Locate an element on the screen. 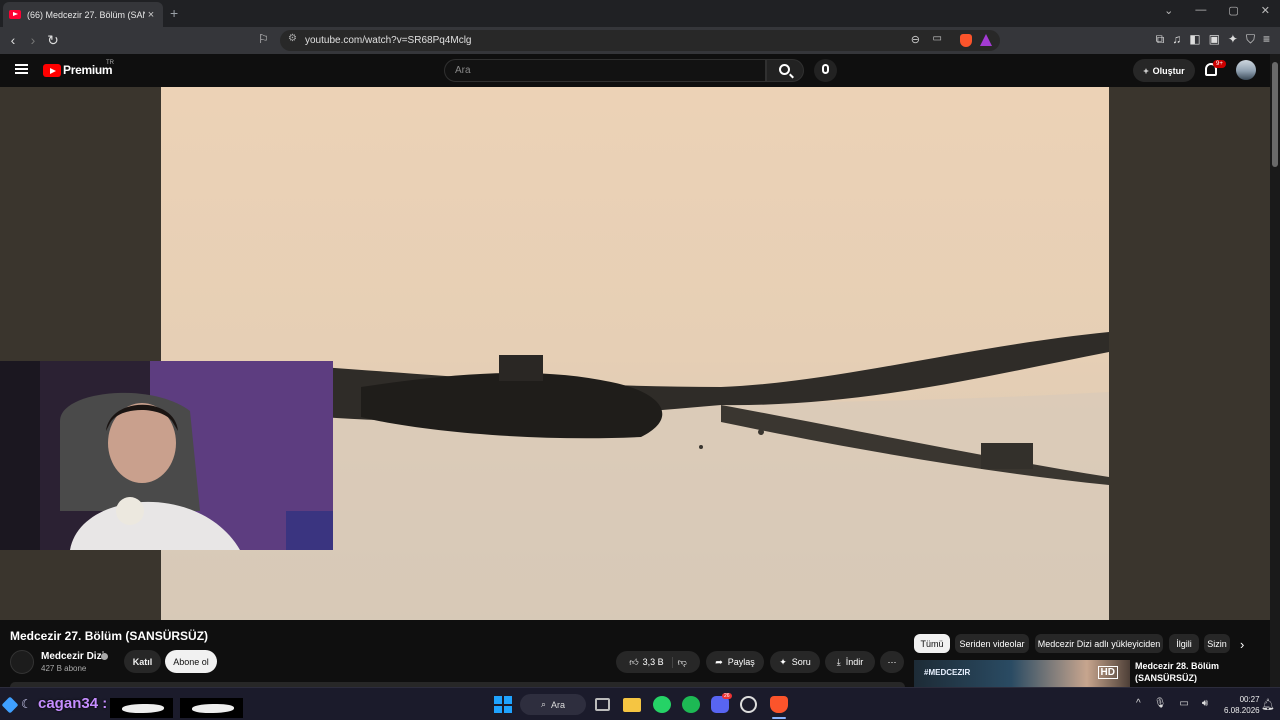 This screenshot has height=720, width=1280. plus-icon: + is located at coordinates (1146, 70).